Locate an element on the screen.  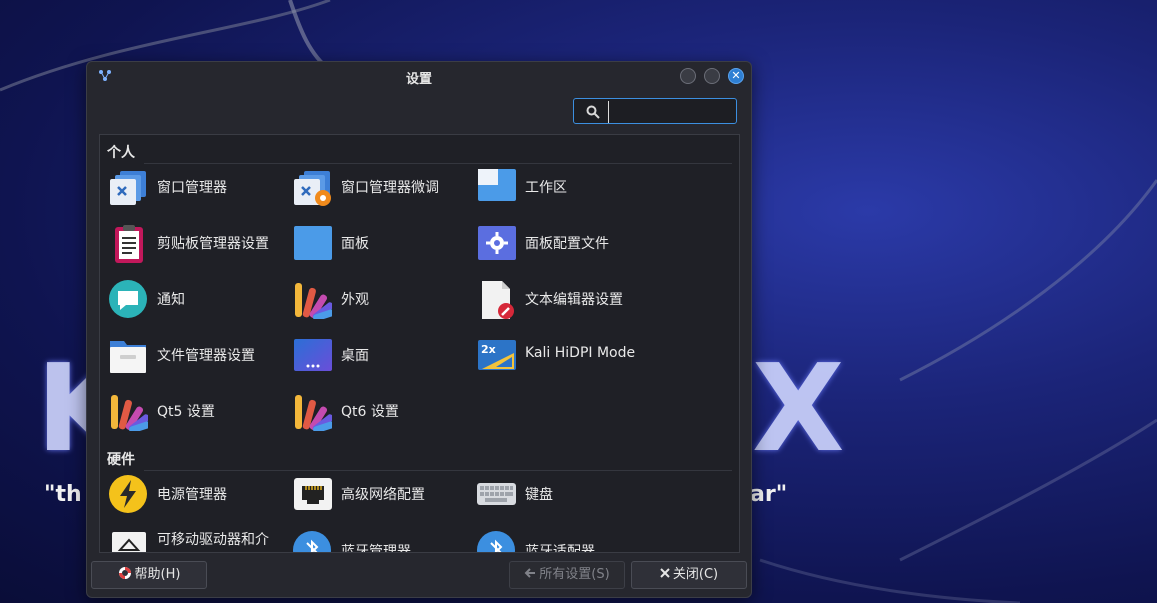
kali-hidpi-item: 2x Kali HiDPI Mode is located at coordinates (558, 355).